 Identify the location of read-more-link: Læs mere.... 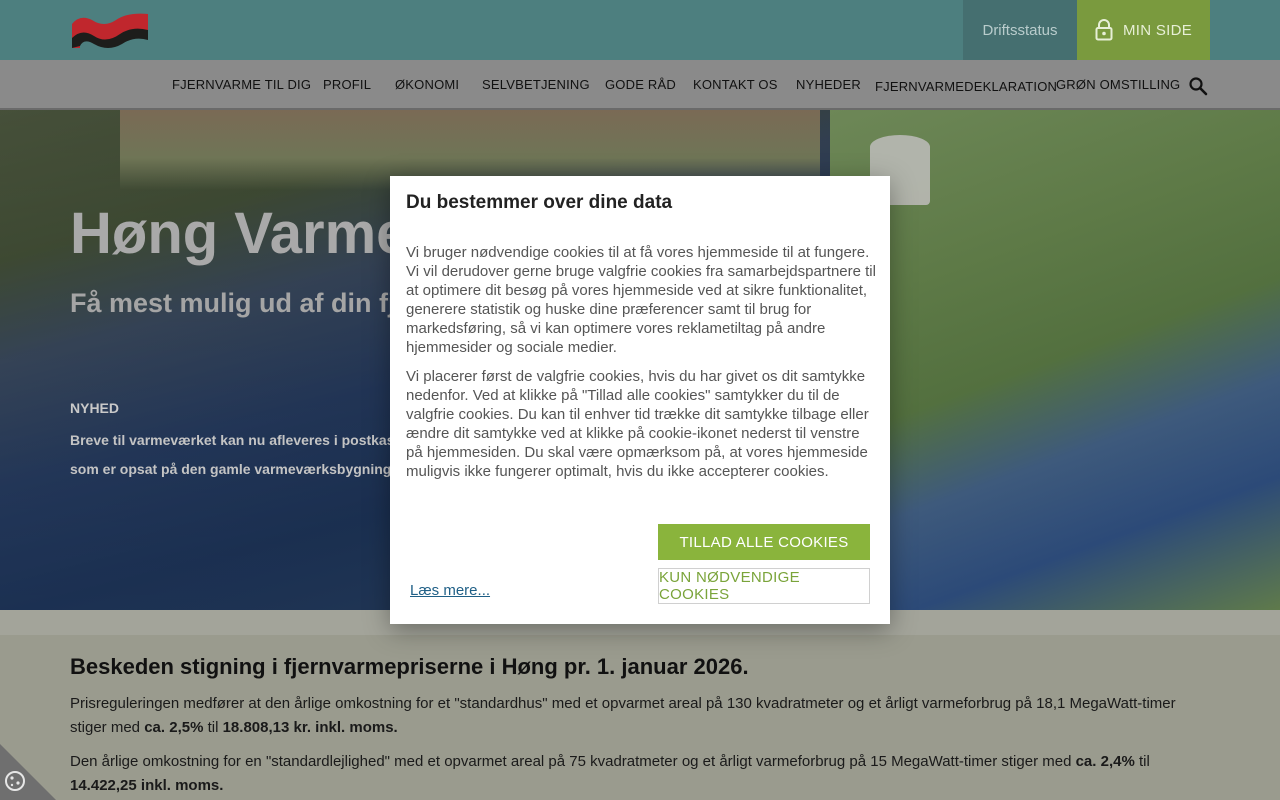
(450, 590).